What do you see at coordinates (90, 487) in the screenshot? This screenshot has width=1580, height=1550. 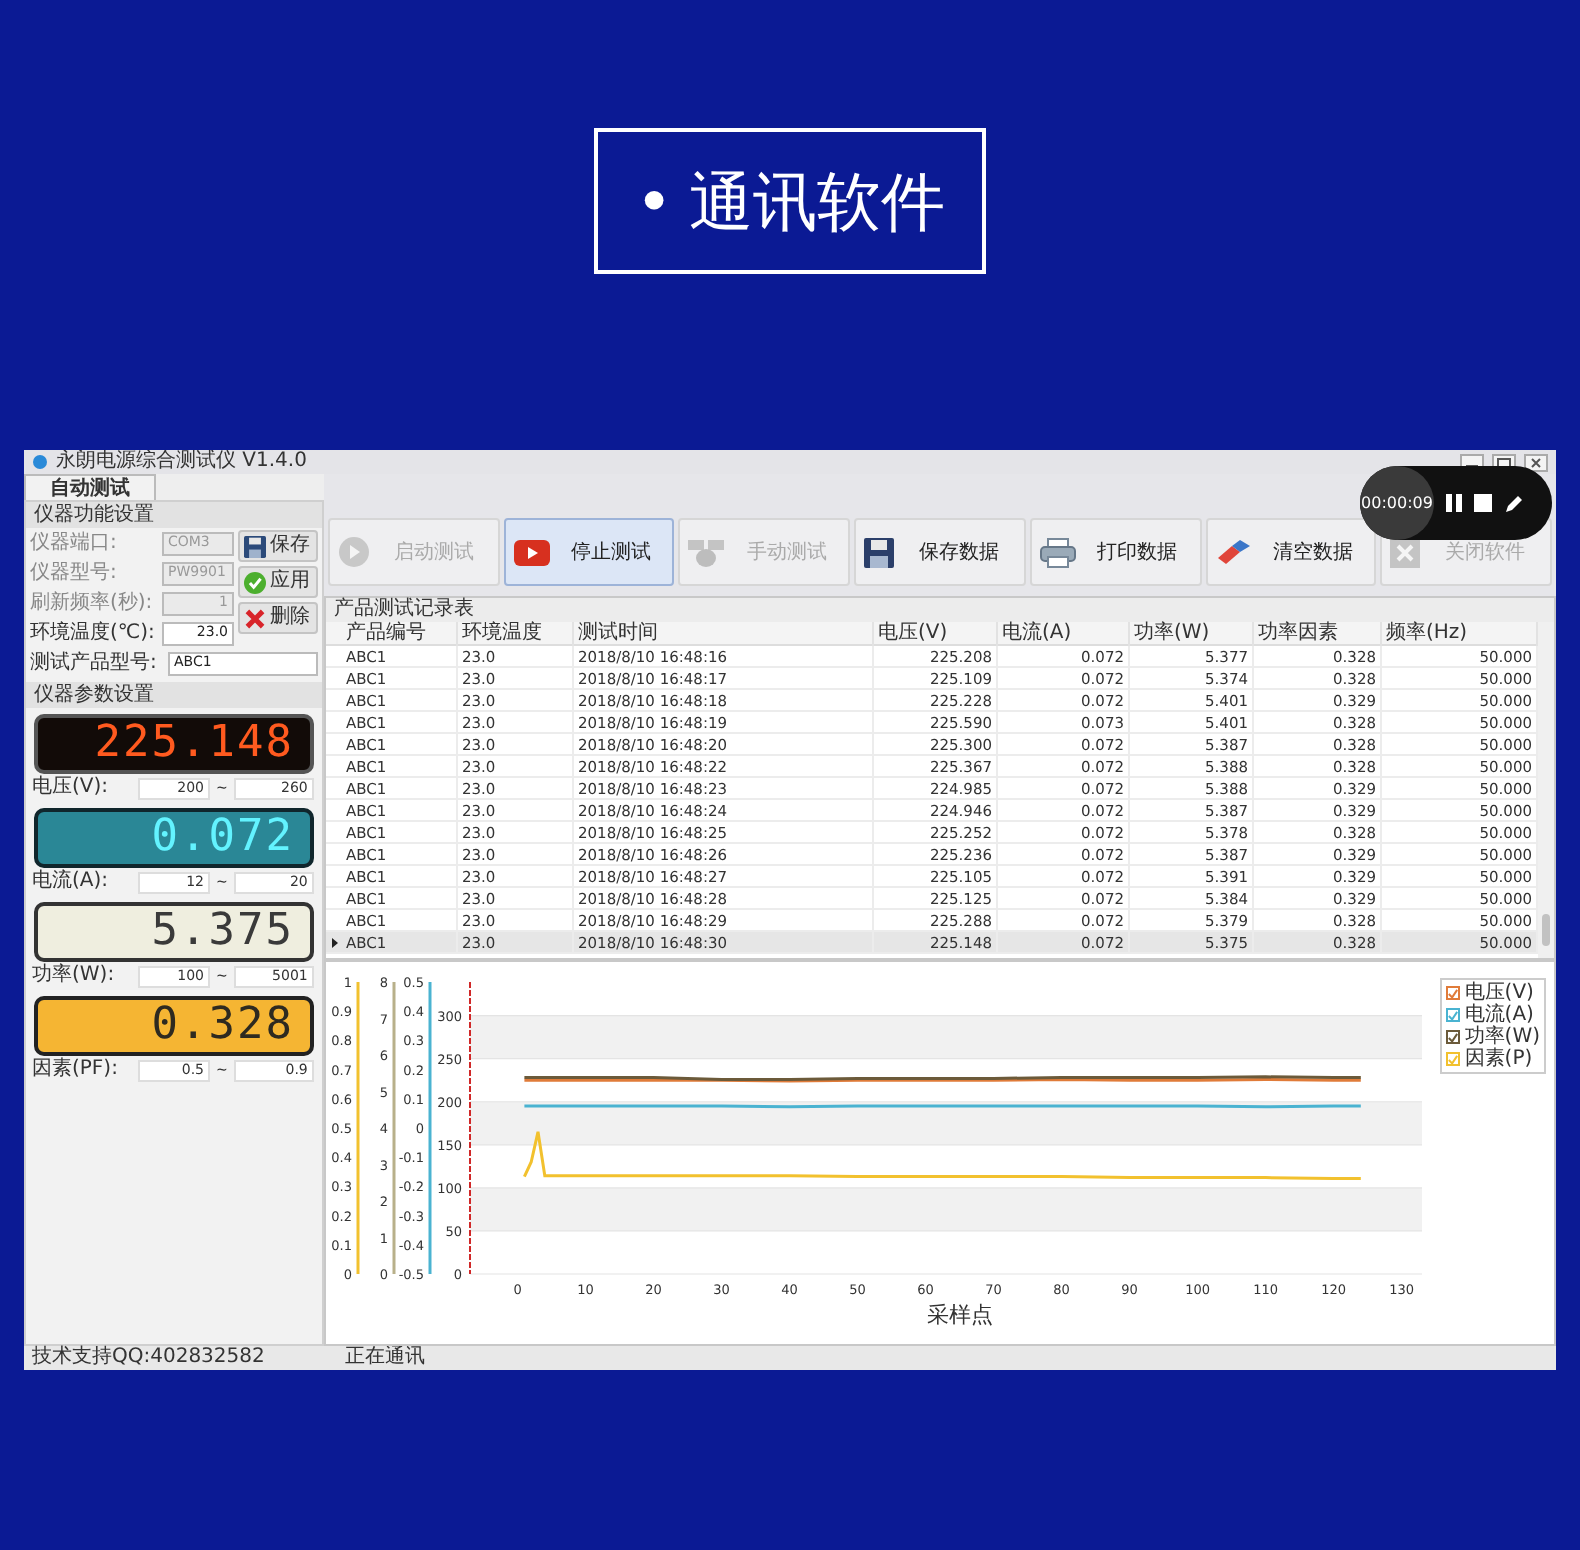 I see `tab: 自动测试` at bounding box center [90, 487].